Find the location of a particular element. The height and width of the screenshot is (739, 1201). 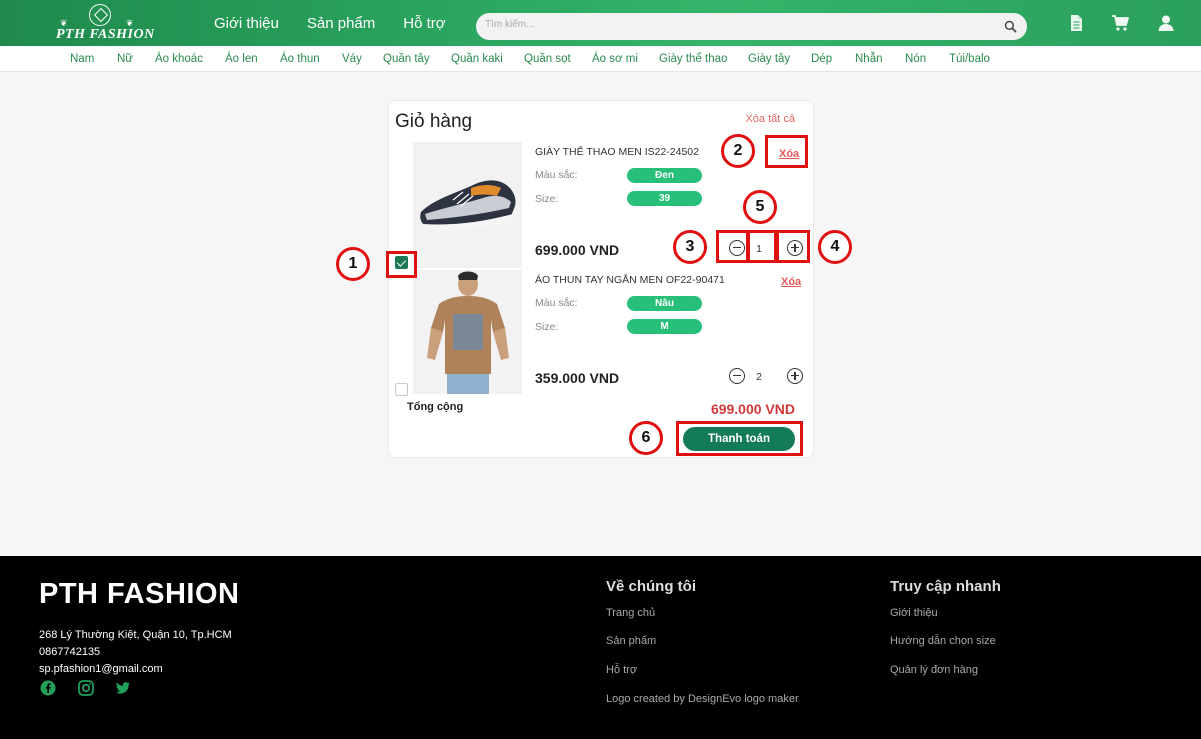

nav-about: Giới thiệu is located at coordinates (246, 23).